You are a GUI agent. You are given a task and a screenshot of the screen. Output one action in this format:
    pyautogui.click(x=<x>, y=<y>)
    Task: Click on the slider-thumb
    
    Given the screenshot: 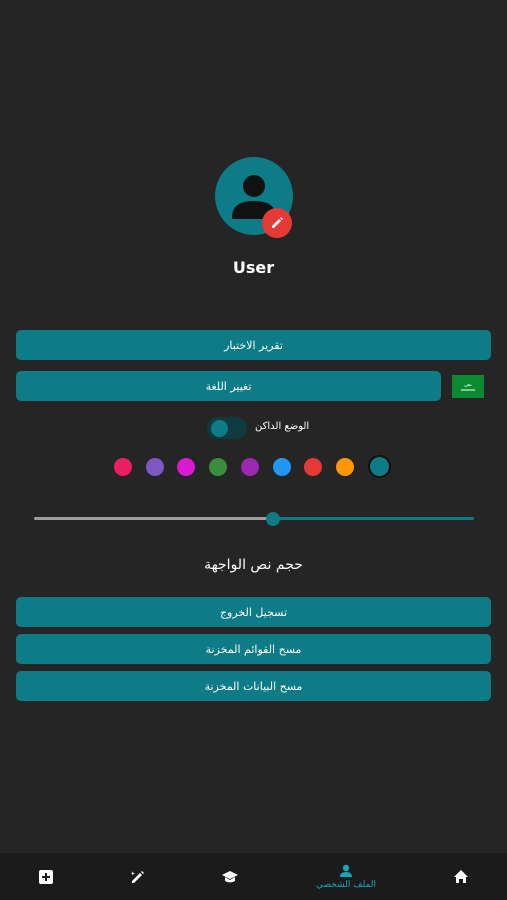 What is the action you would take?
    pyautogui.click(x=273, y=519)
    